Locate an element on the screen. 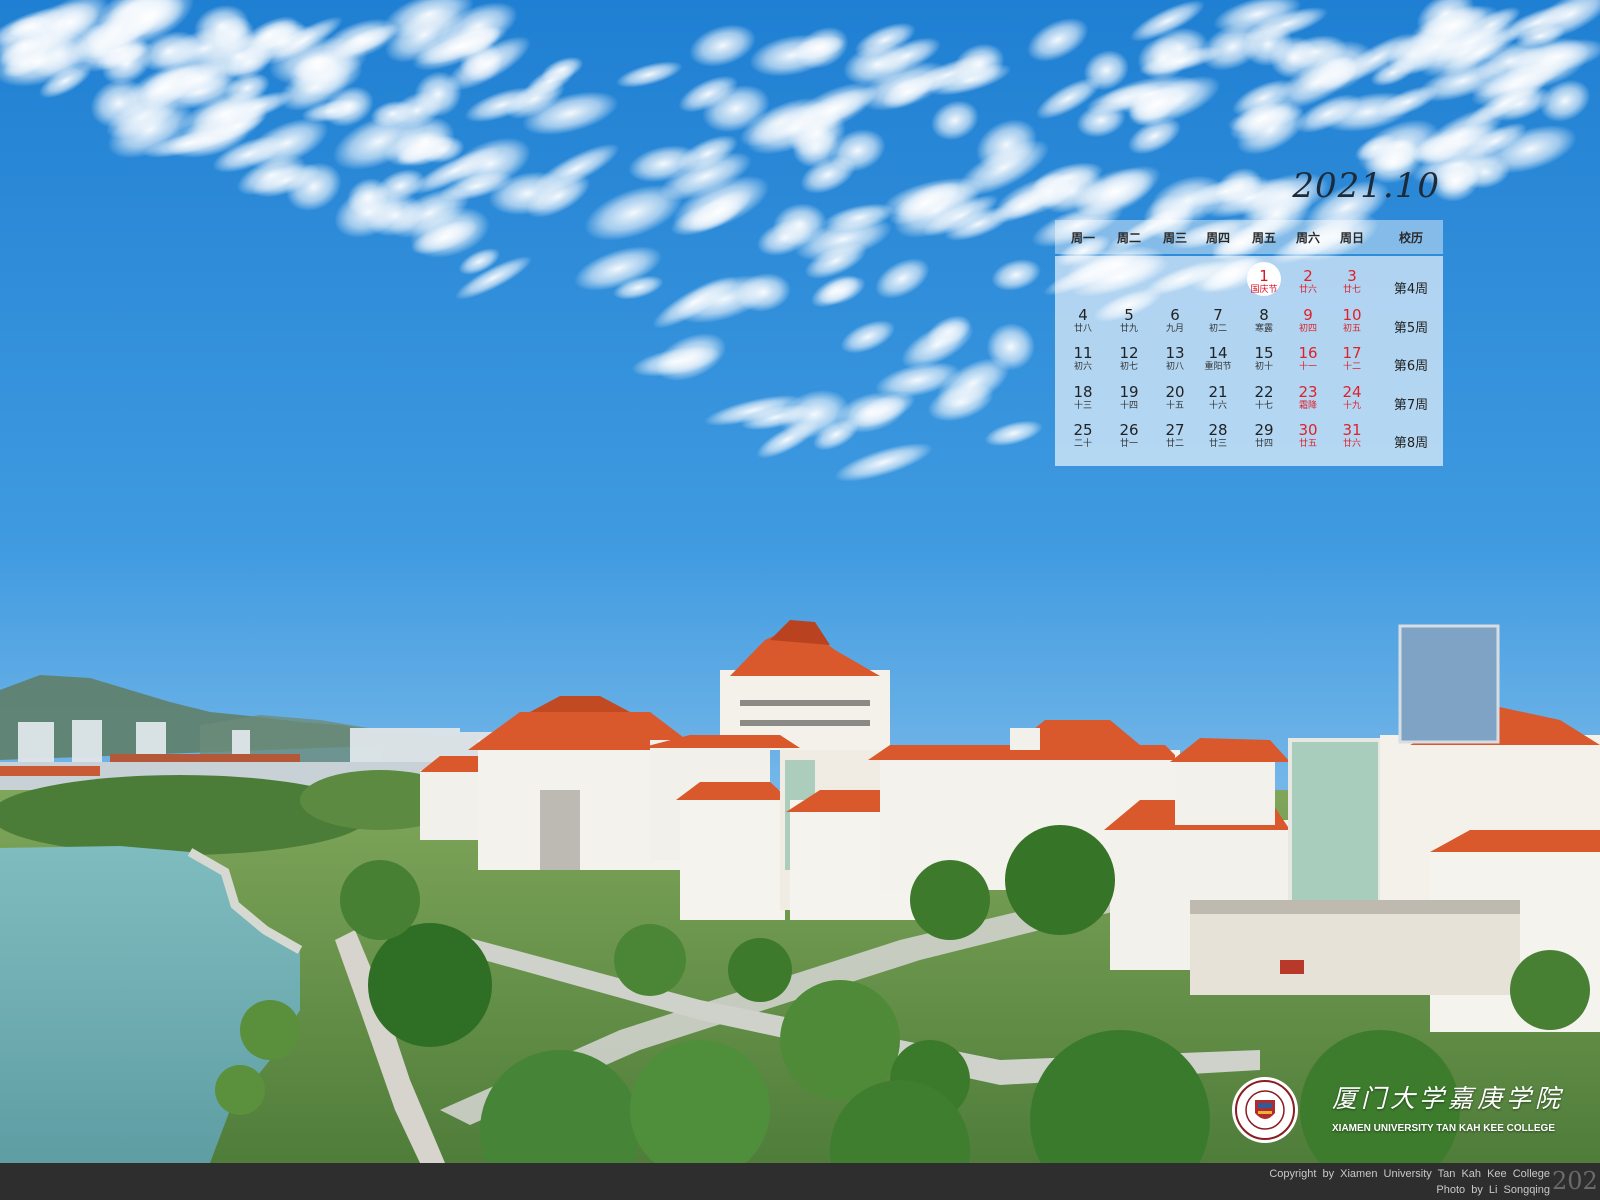  day-number: 3 is located at coordinates (1352, 276).